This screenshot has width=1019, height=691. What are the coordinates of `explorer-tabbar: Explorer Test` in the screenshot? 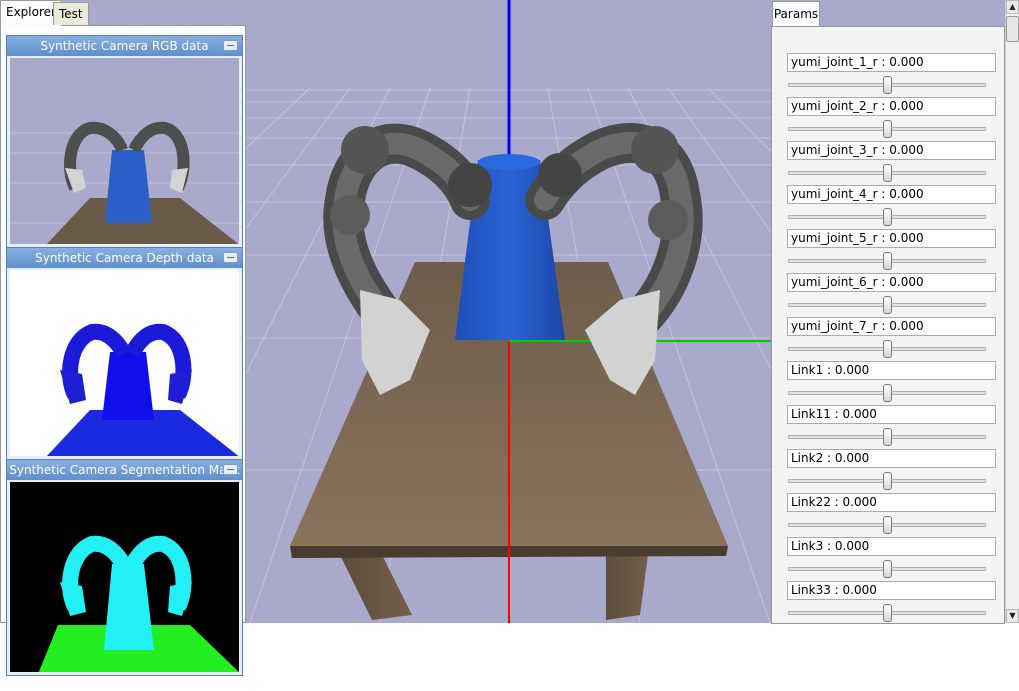 It's located at (123, 13).